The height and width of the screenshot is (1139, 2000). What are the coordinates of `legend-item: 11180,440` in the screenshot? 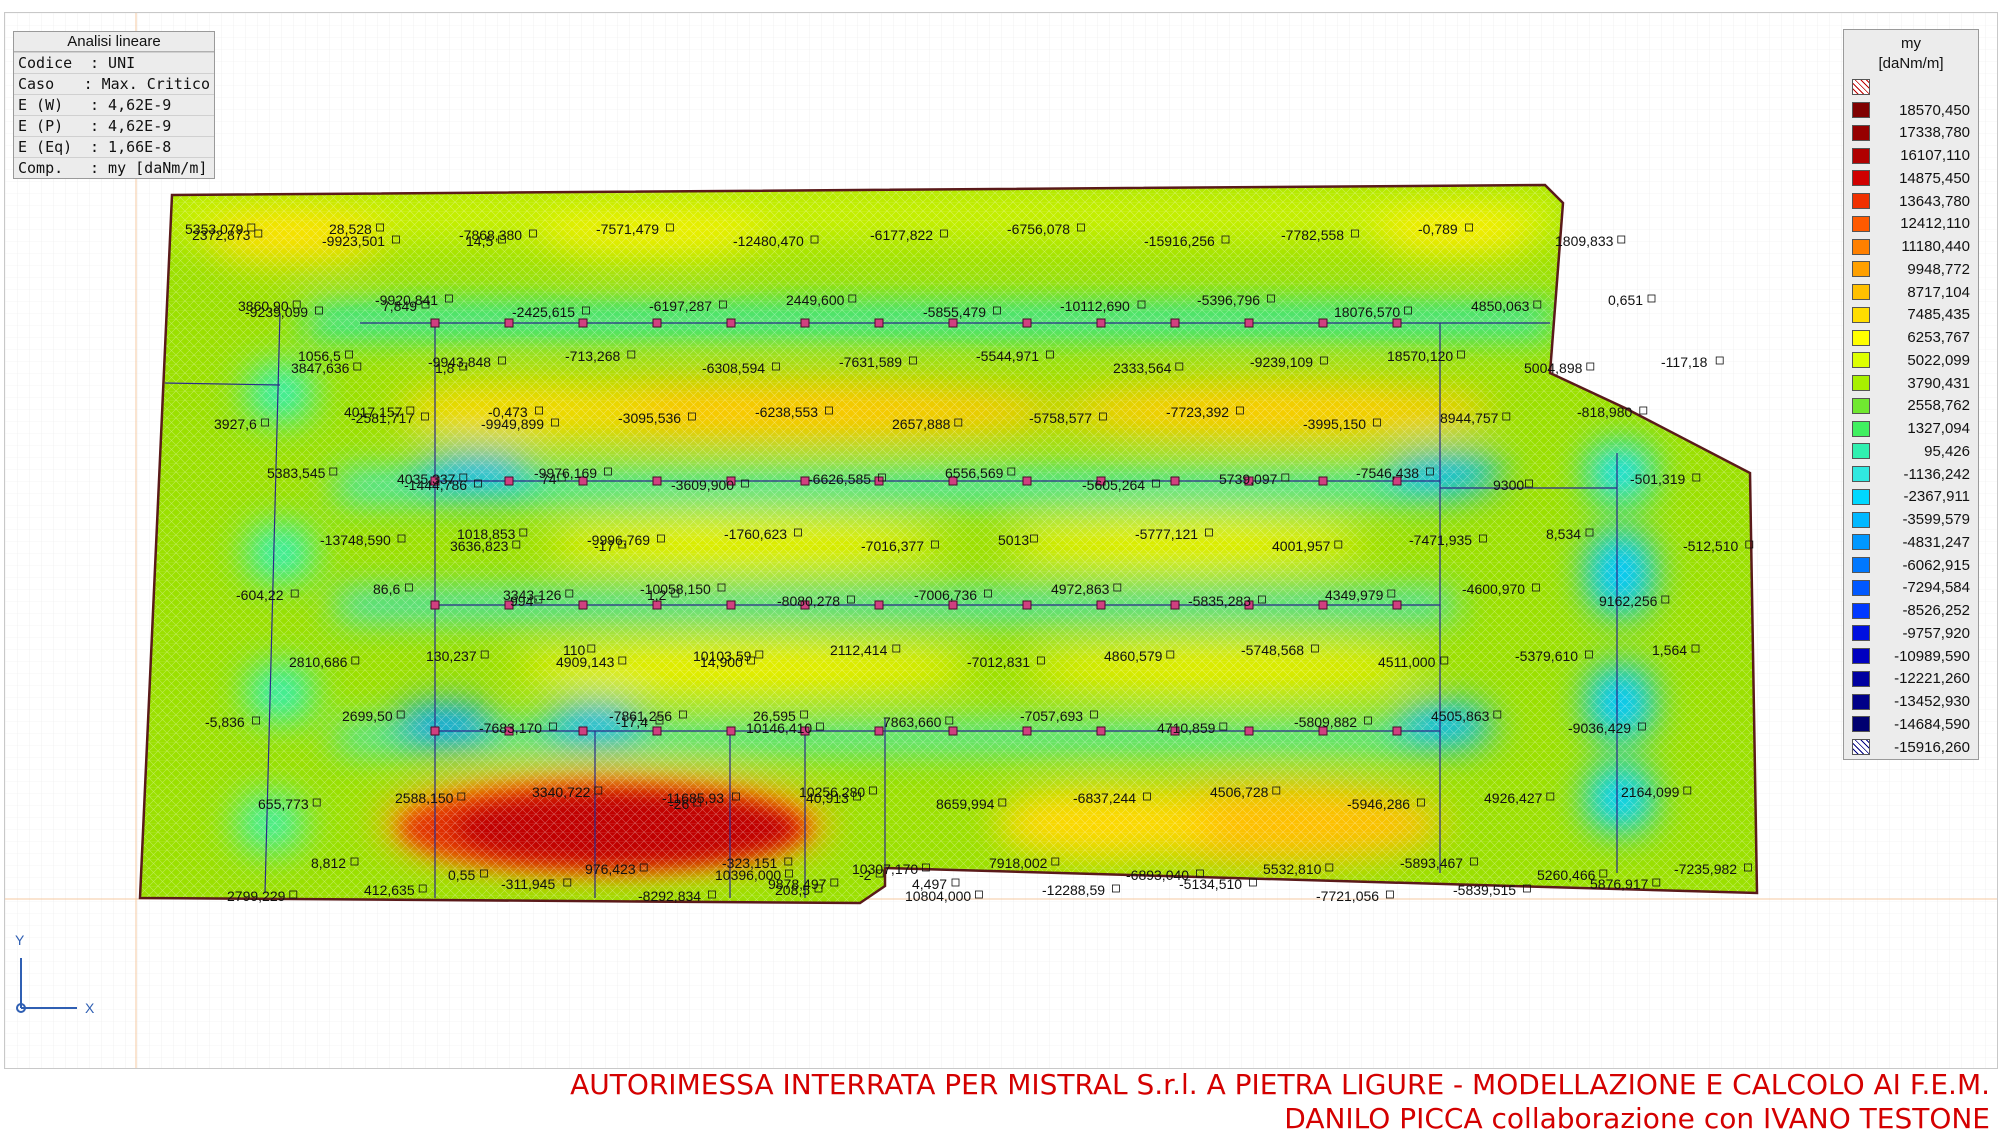 It's located at (1911, 246).